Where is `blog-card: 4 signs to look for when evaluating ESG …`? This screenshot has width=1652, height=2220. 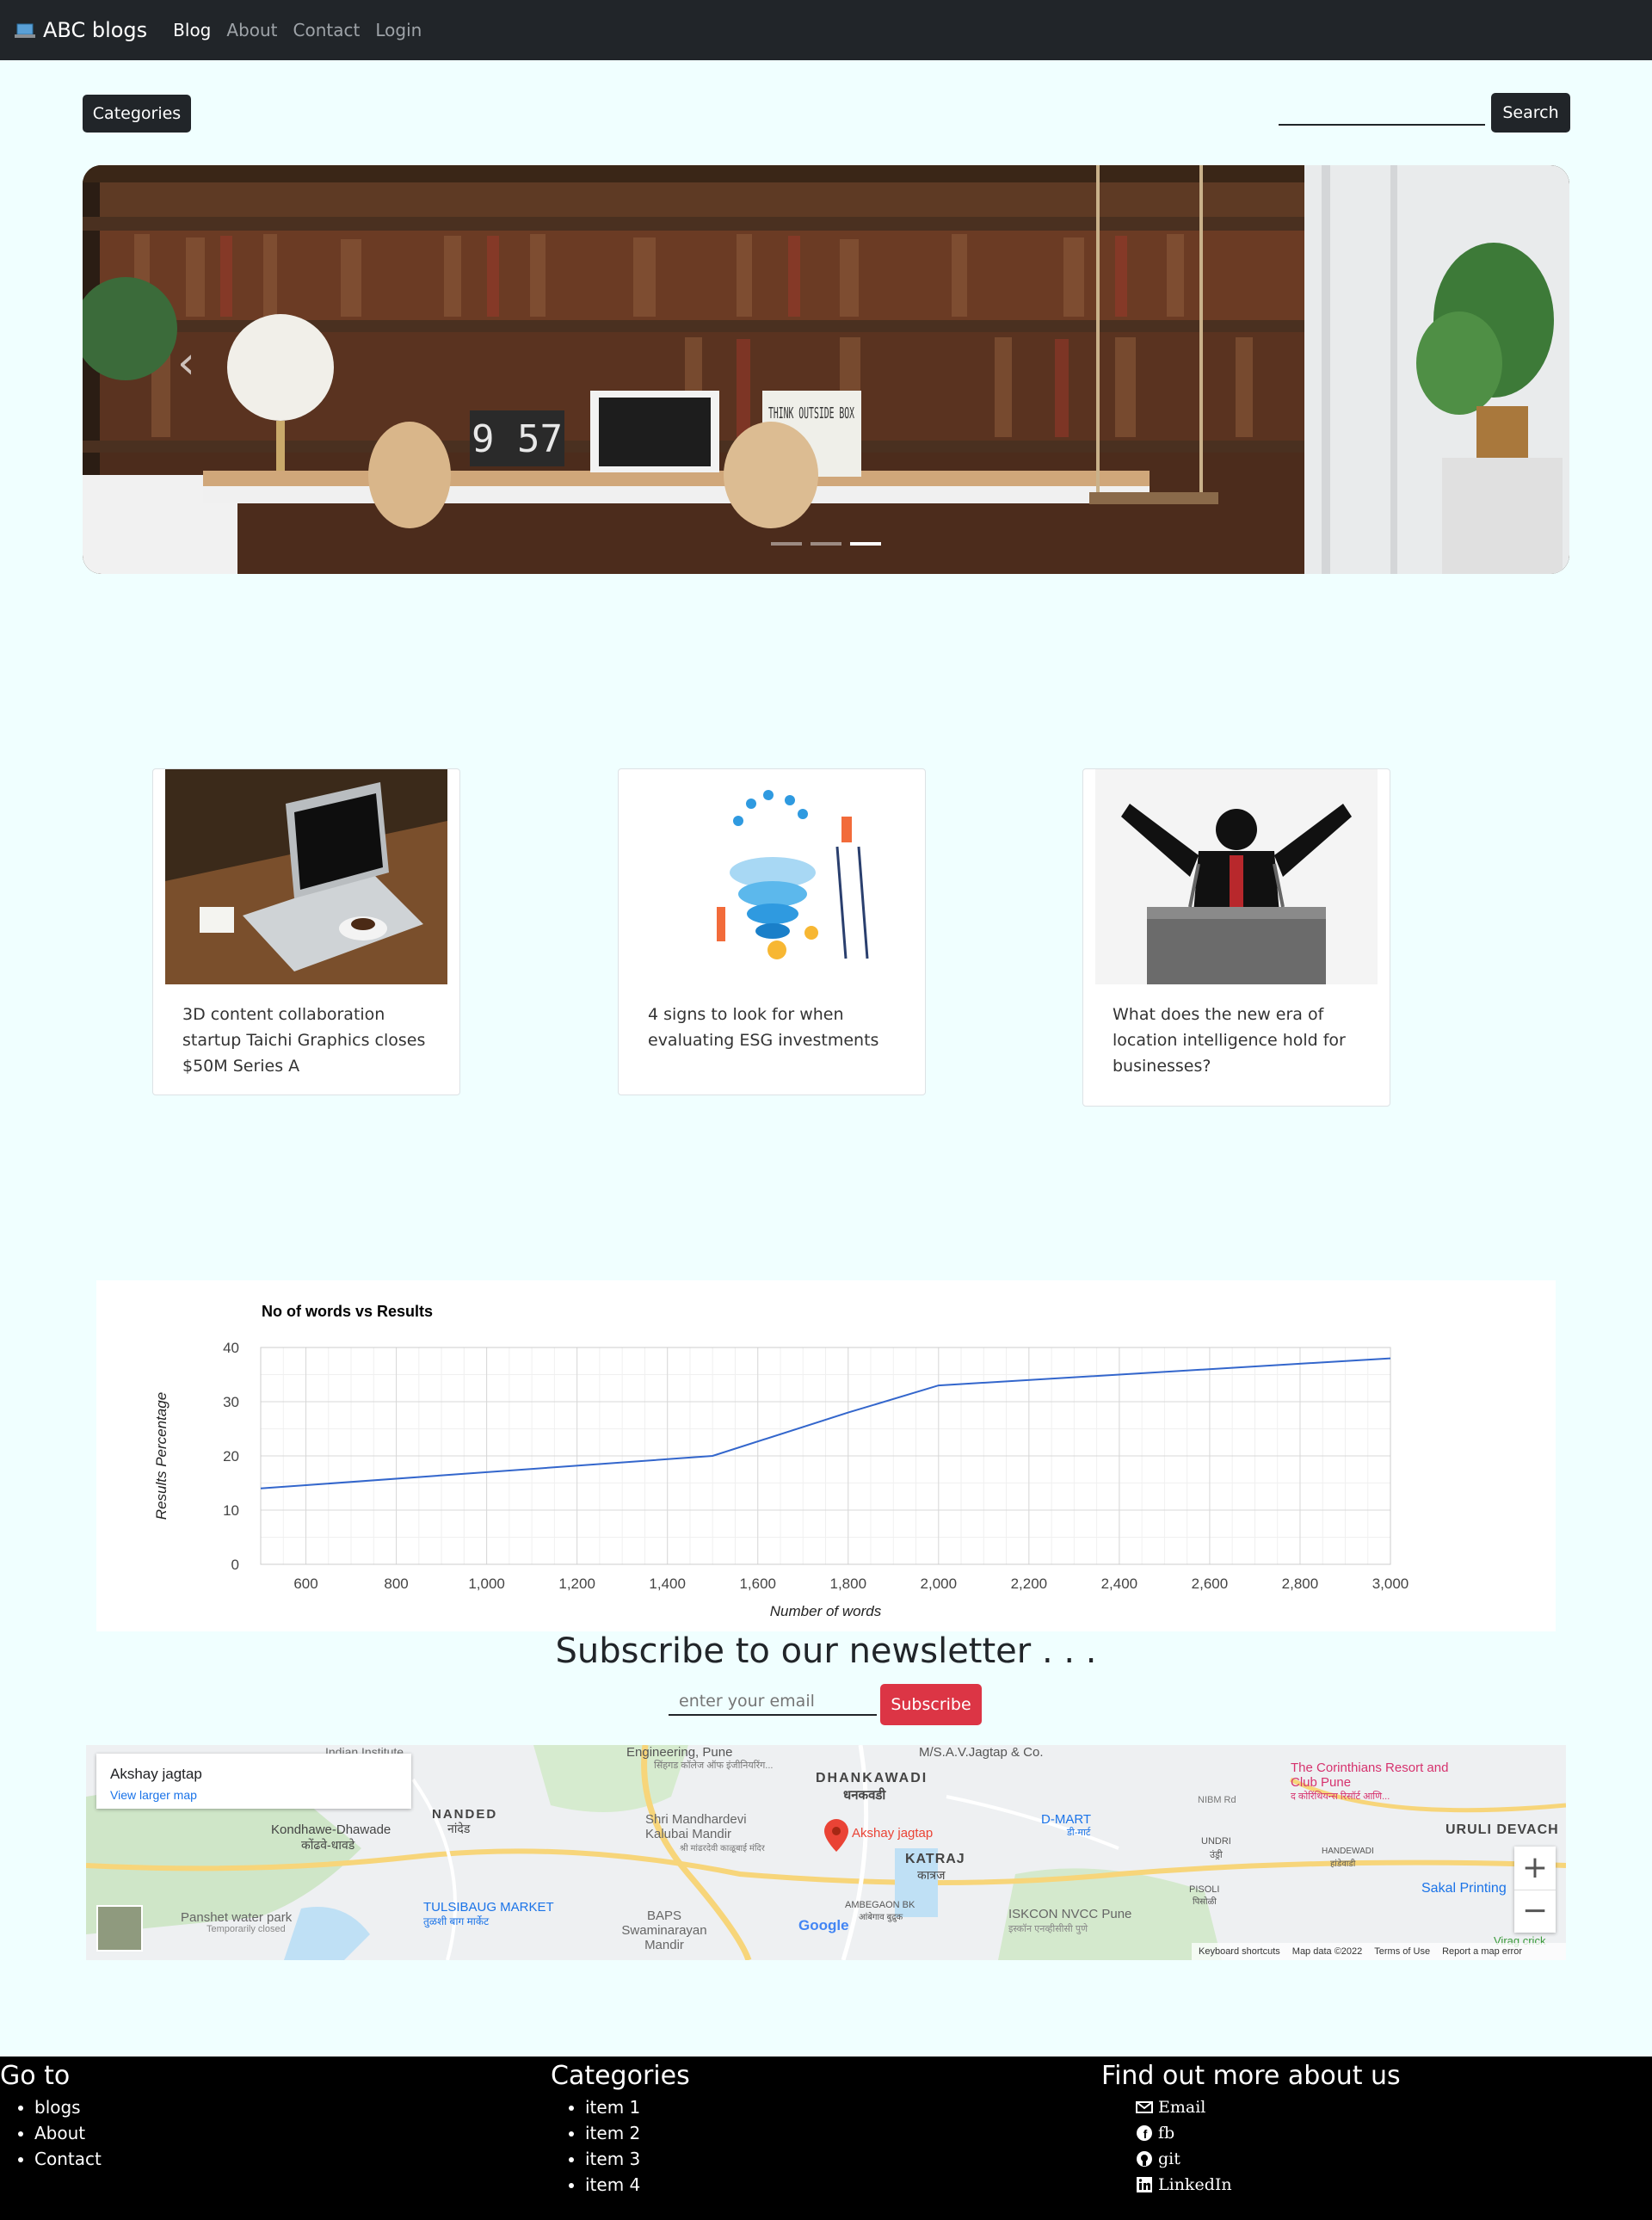
blog-card: 4 signs to look for when evaluating ESG … is located at coordinates (772, 931).